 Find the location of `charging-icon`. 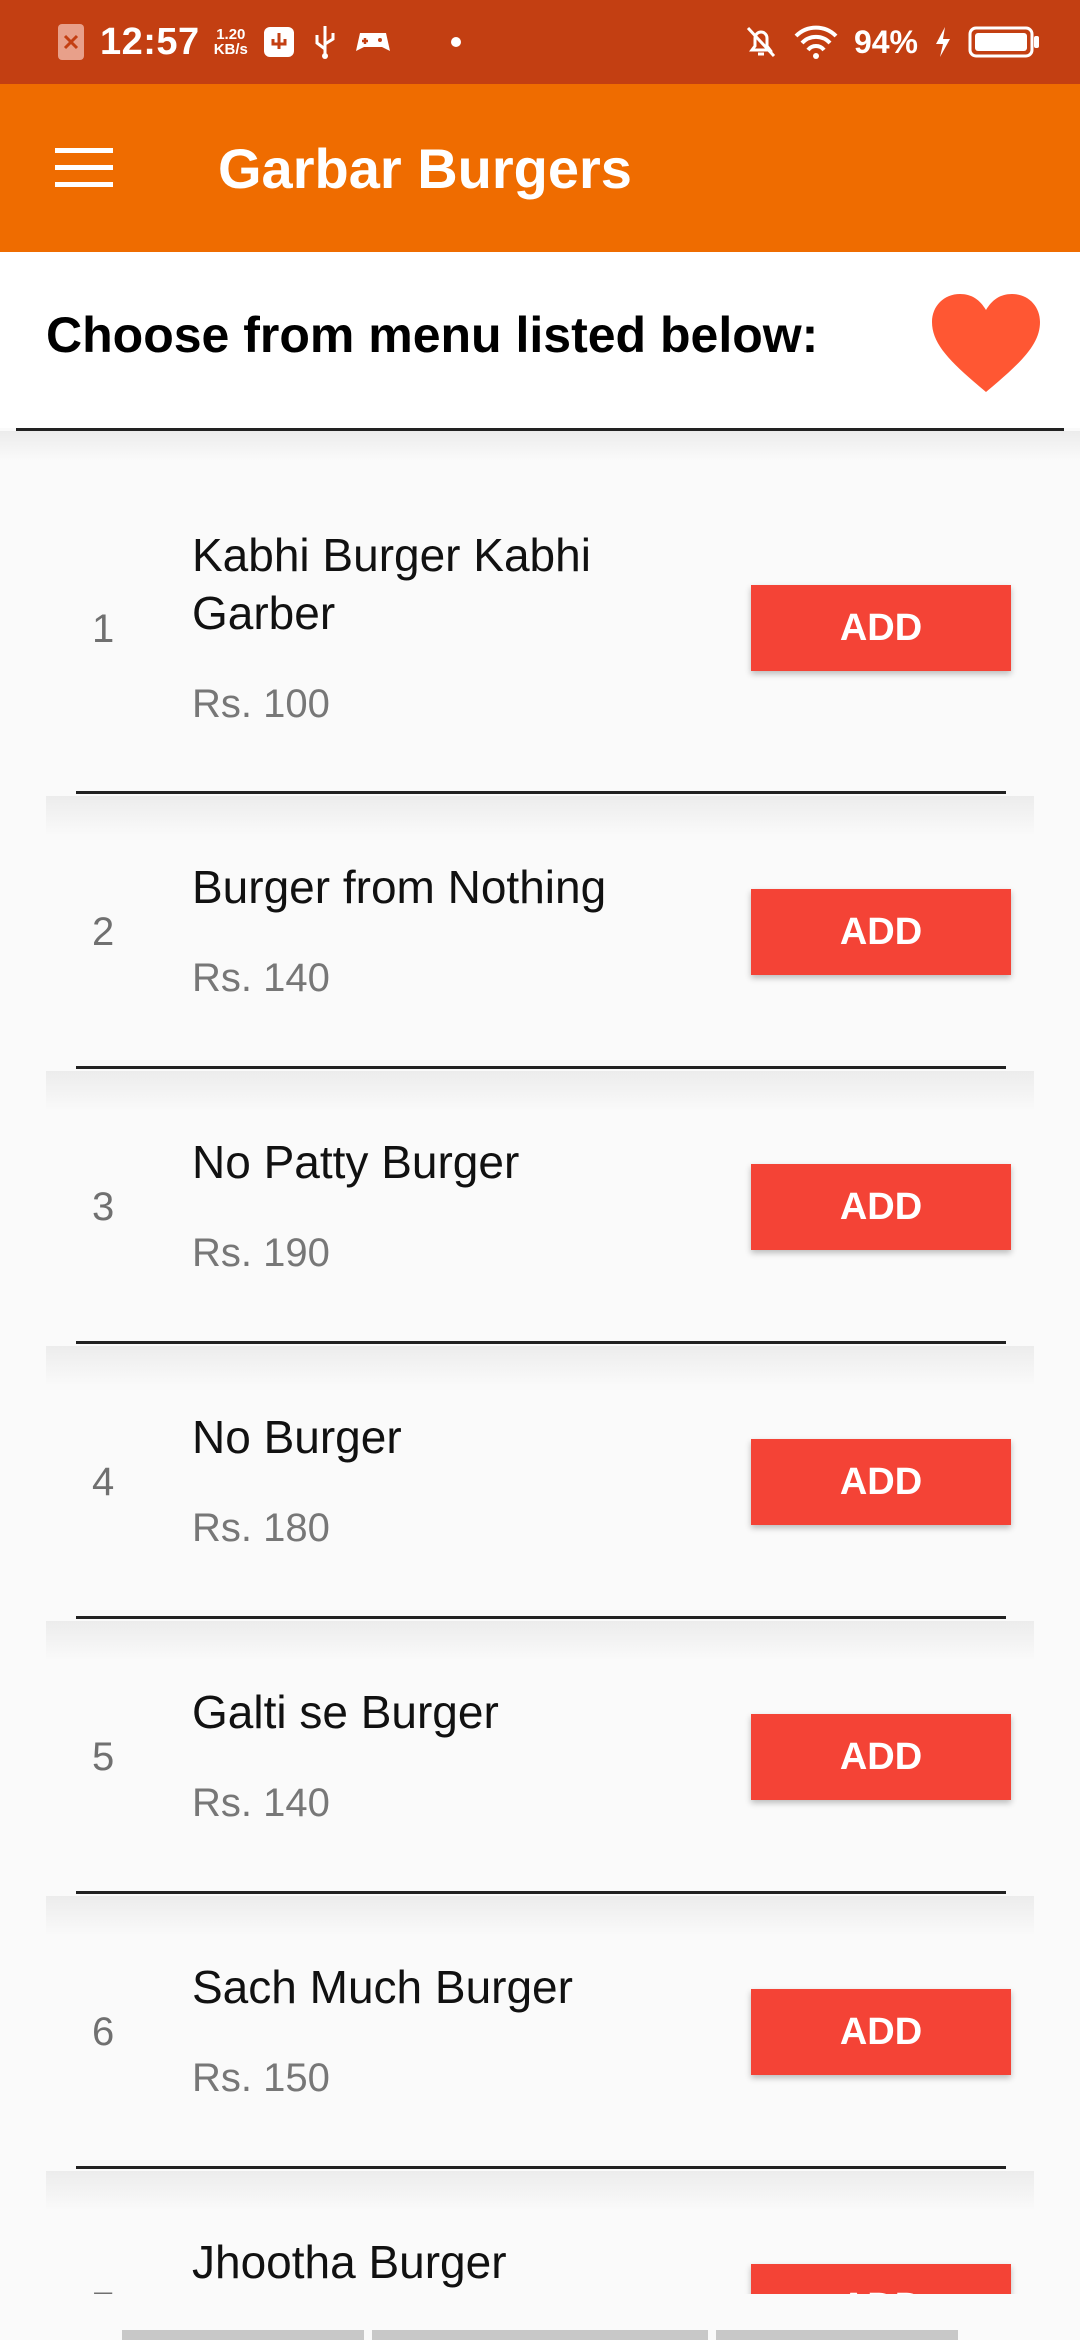

charging-icon is located at coordinates (943, 42).